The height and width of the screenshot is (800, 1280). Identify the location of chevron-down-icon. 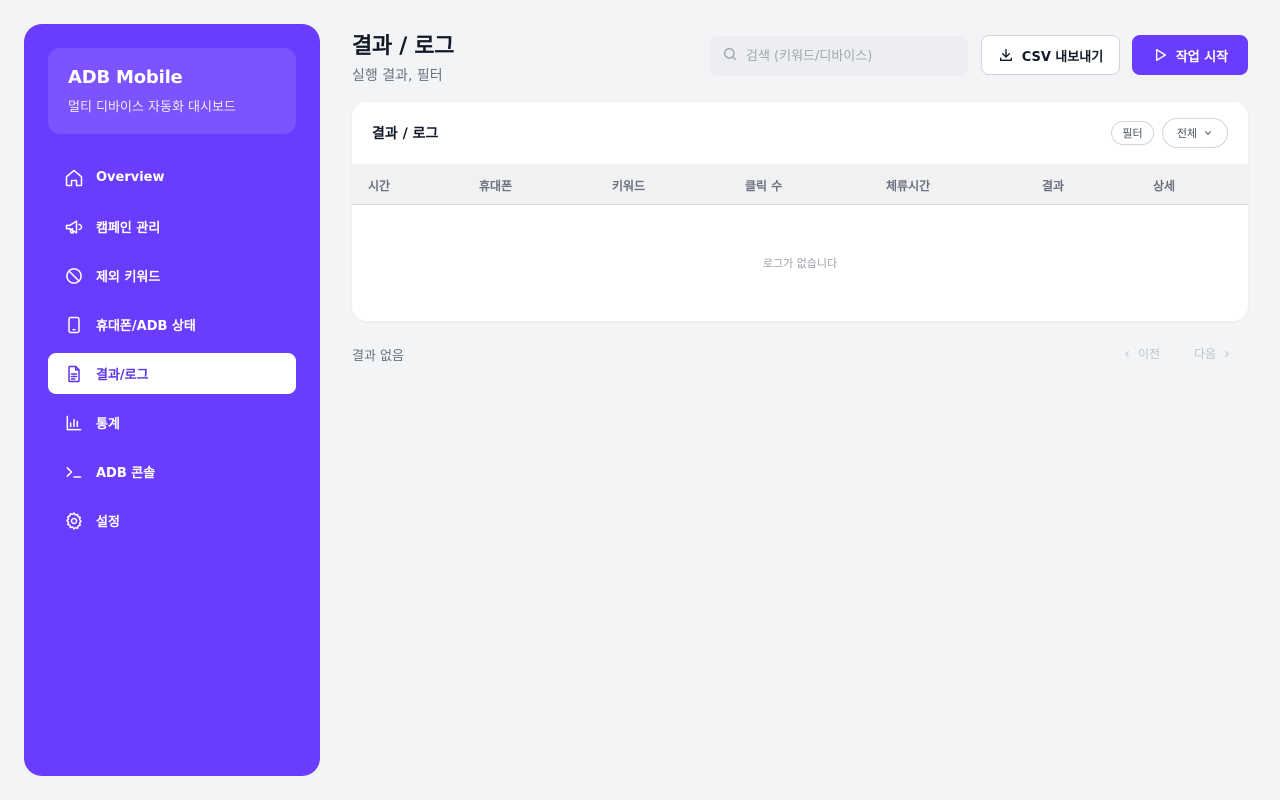
(1205, 133).